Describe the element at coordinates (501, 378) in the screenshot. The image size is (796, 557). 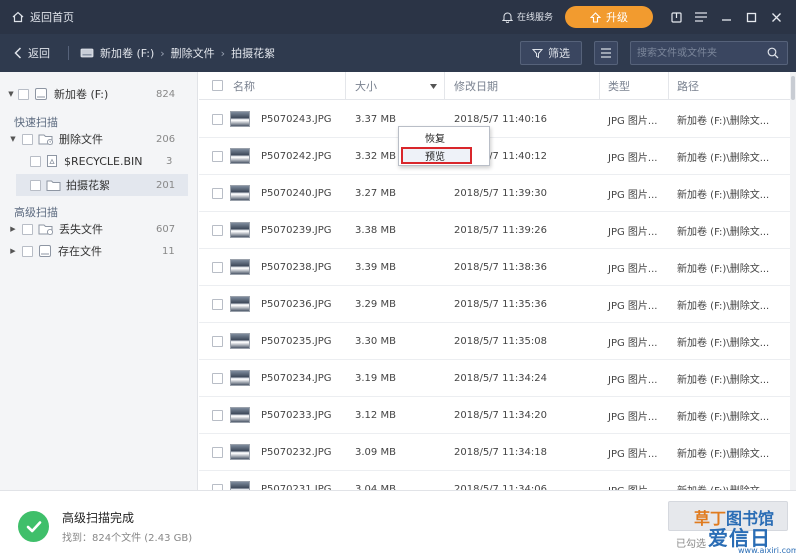
I see `file-date: 2018/5/7 11:34:24` at that location.